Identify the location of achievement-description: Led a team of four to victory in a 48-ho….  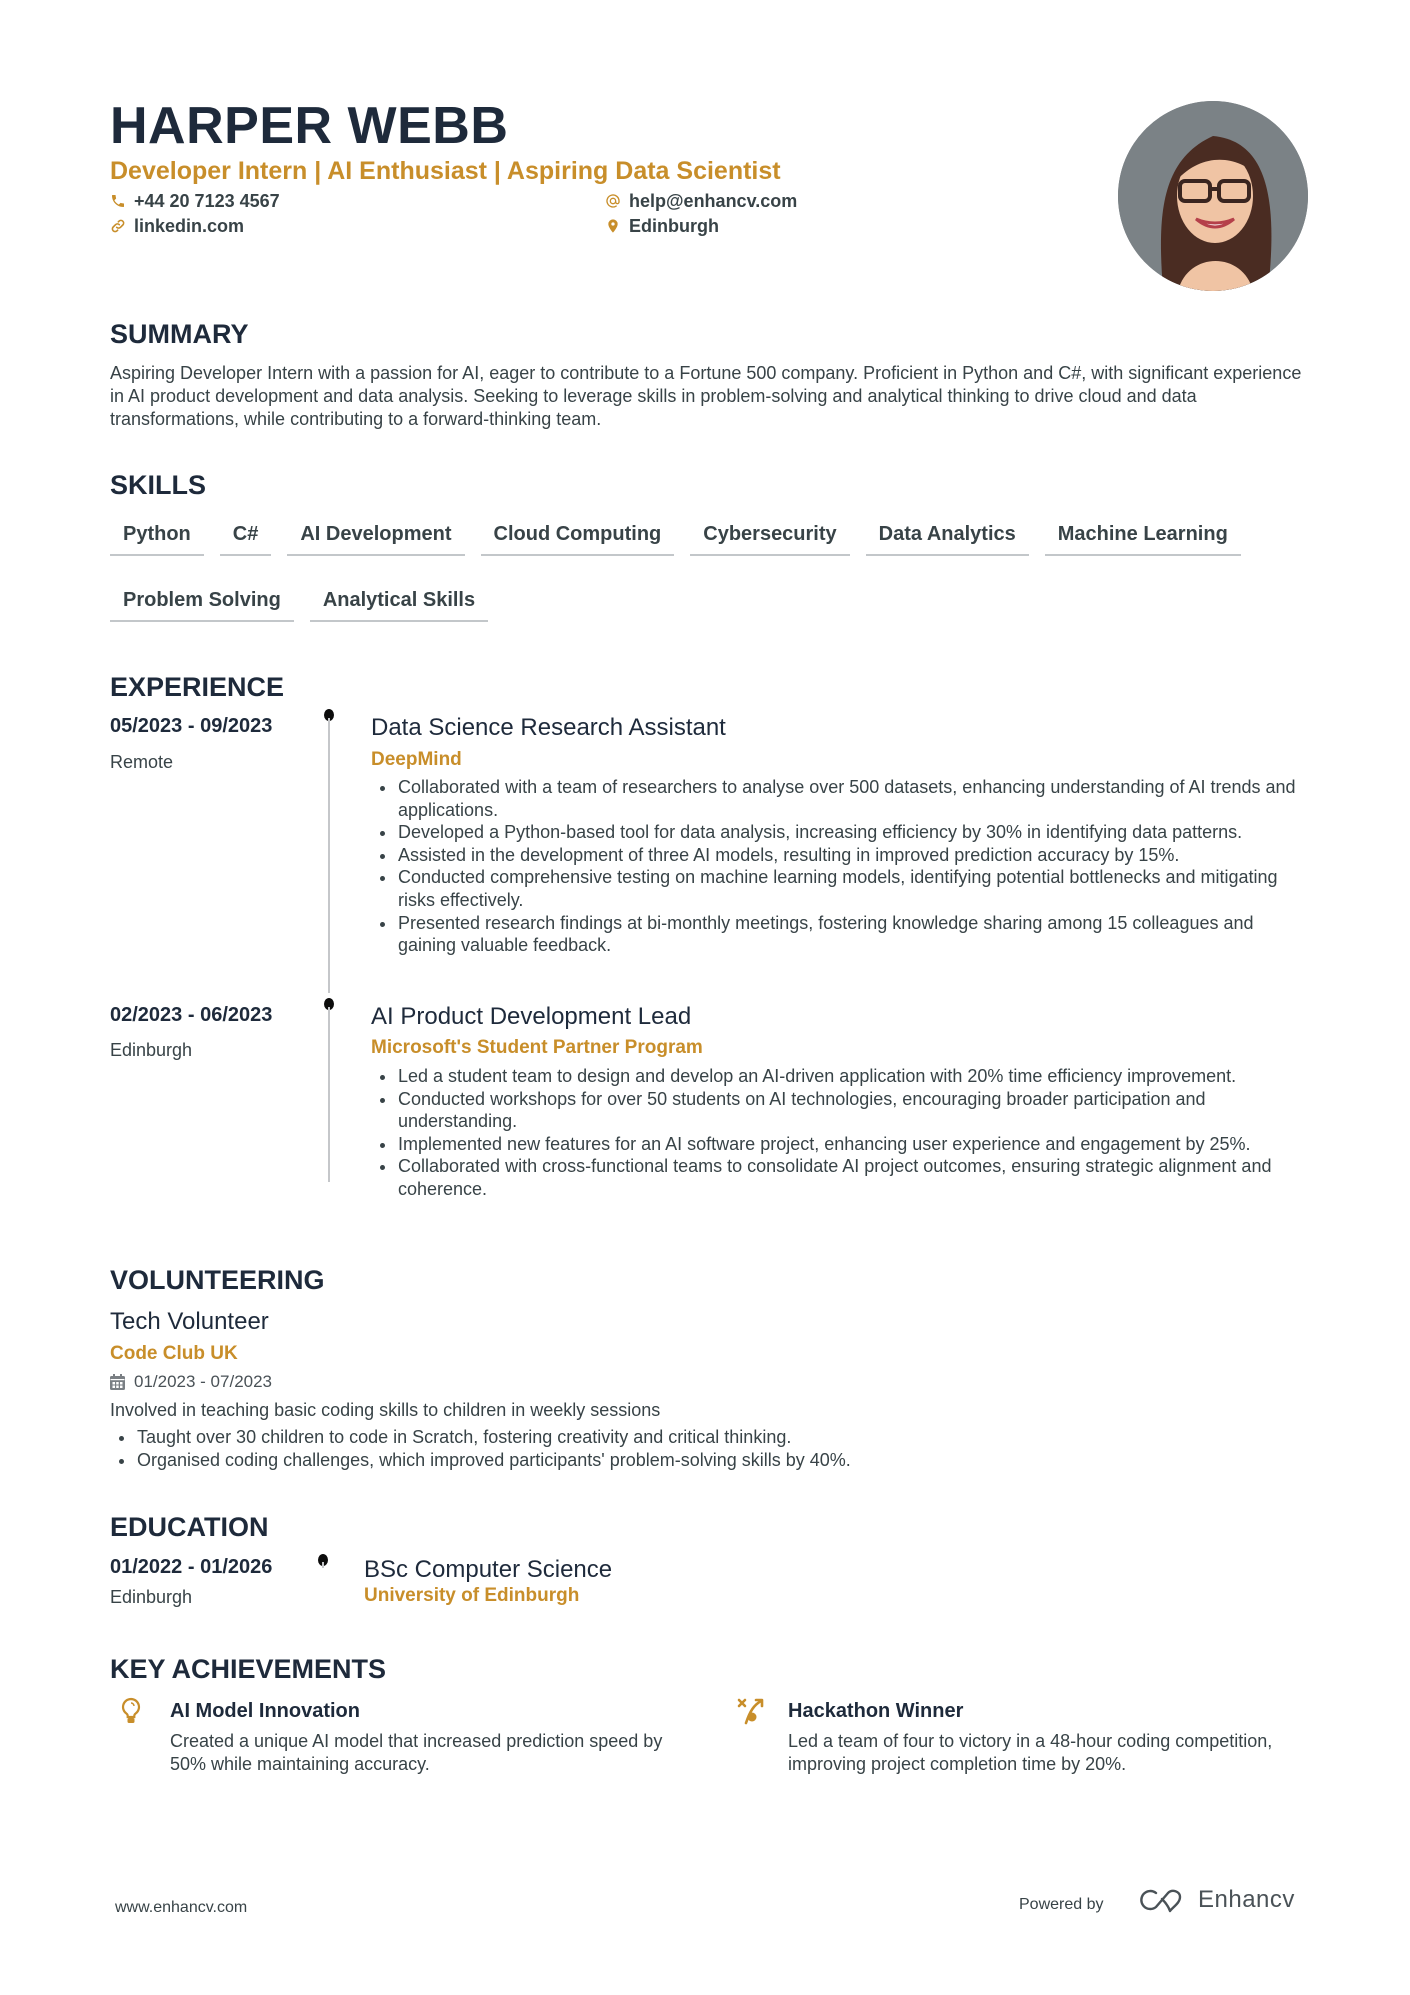
(1030, 1752).